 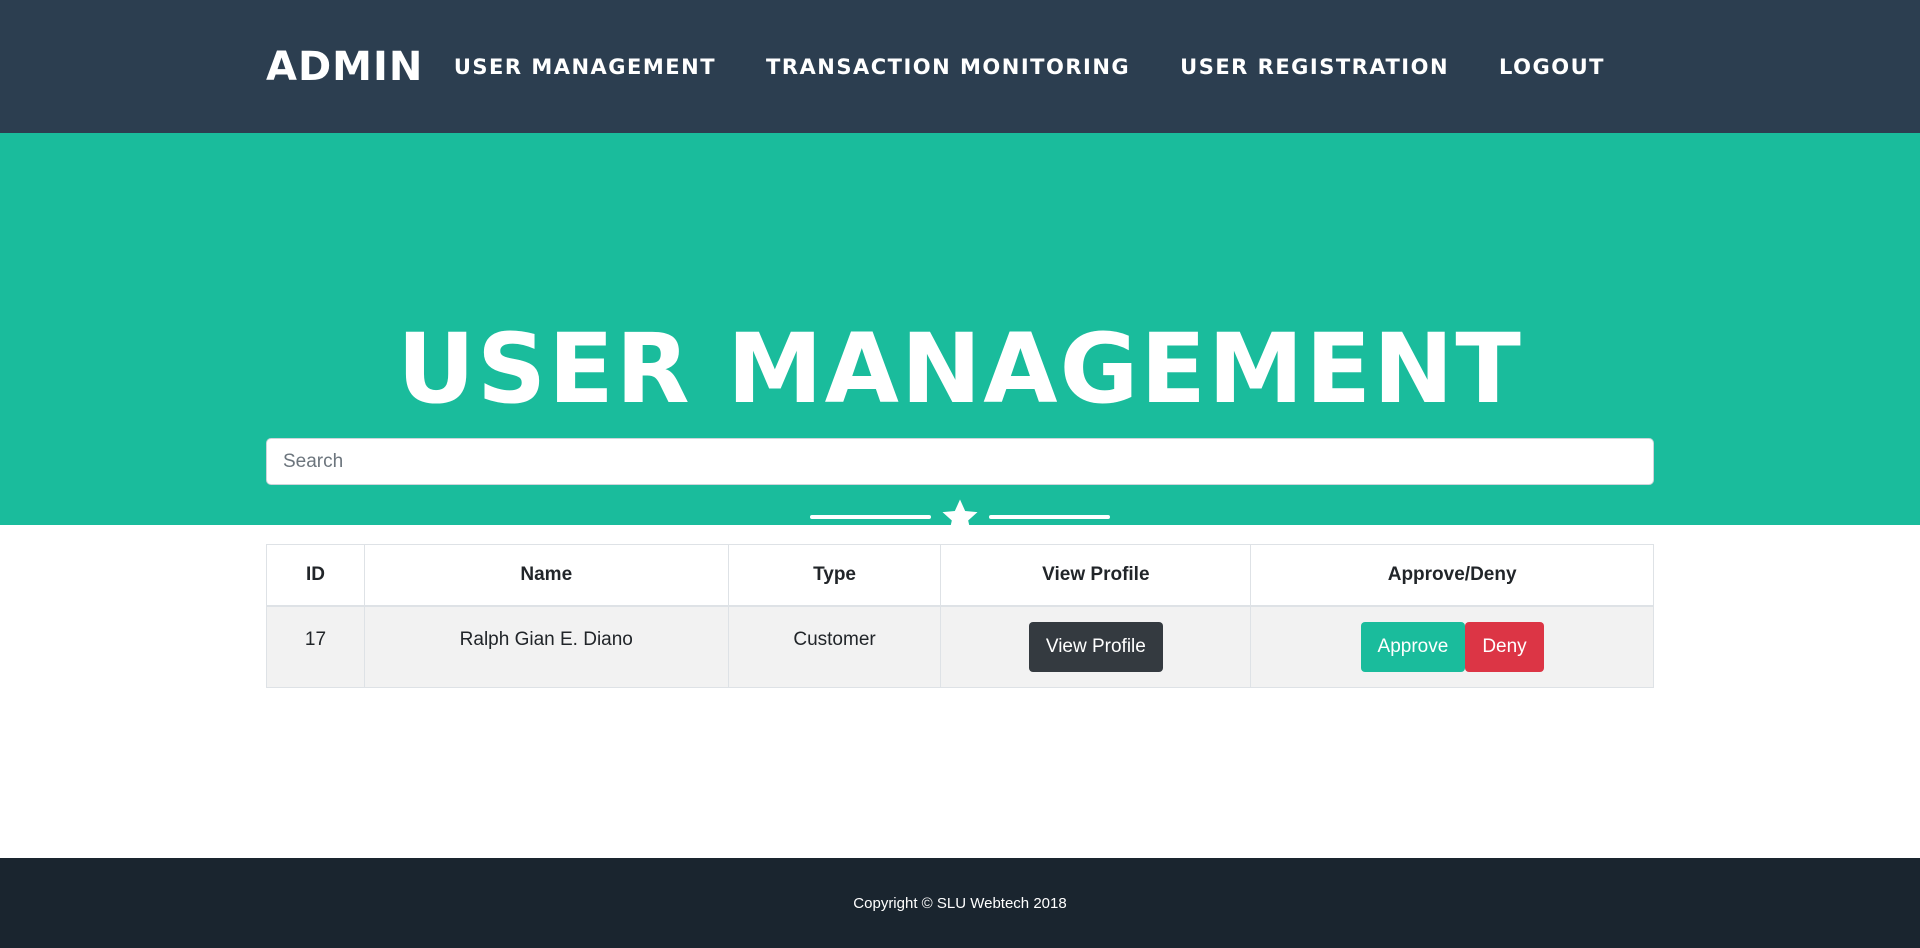 What do you see at coordinates (1452, 575) in the screenshot?
I see `column-header-approve-deny: Approve/Deny` at bounding box center [1452, 575].